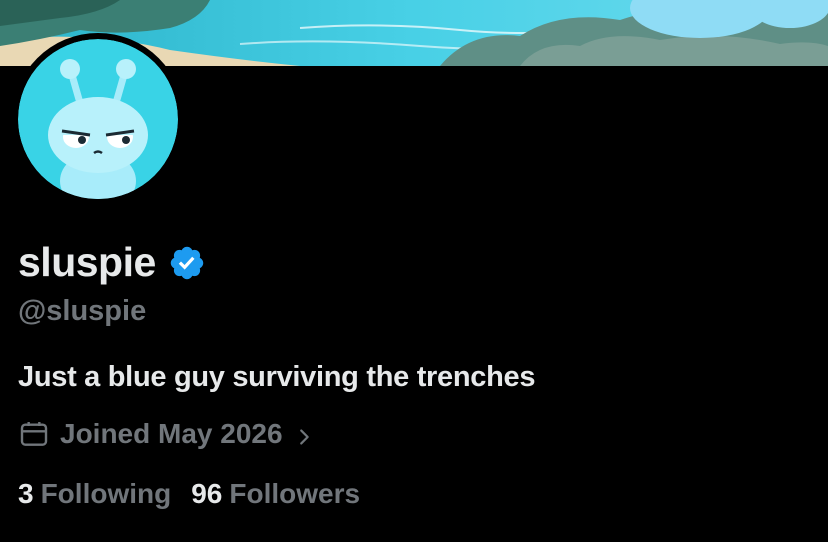  I want to click on profile-avatar, so click(98, 119).